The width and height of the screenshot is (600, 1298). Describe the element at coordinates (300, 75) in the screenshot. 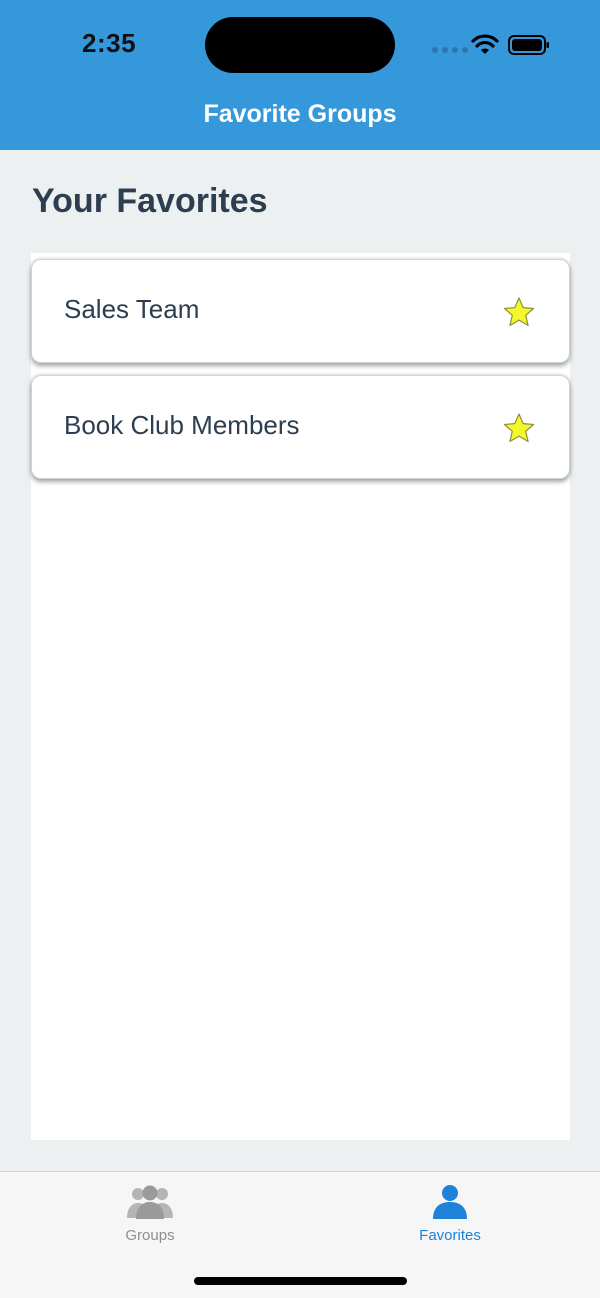

I see `header-bar: 2:35 Favorite Groups` at that location.